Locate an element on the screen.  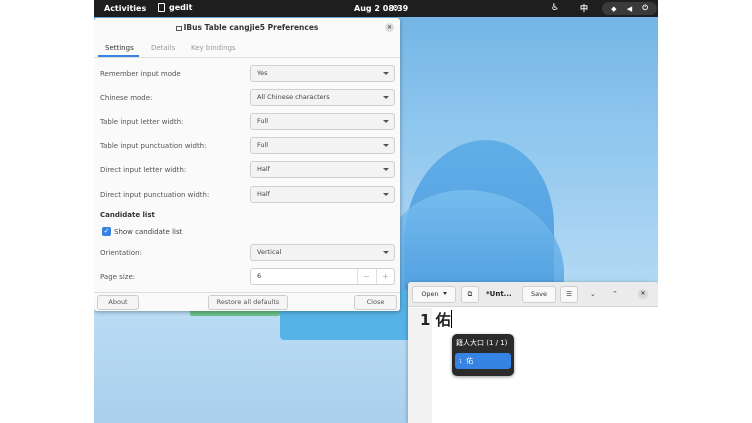
row-label-page-size: Page size: is located at coordinates (118, 277).